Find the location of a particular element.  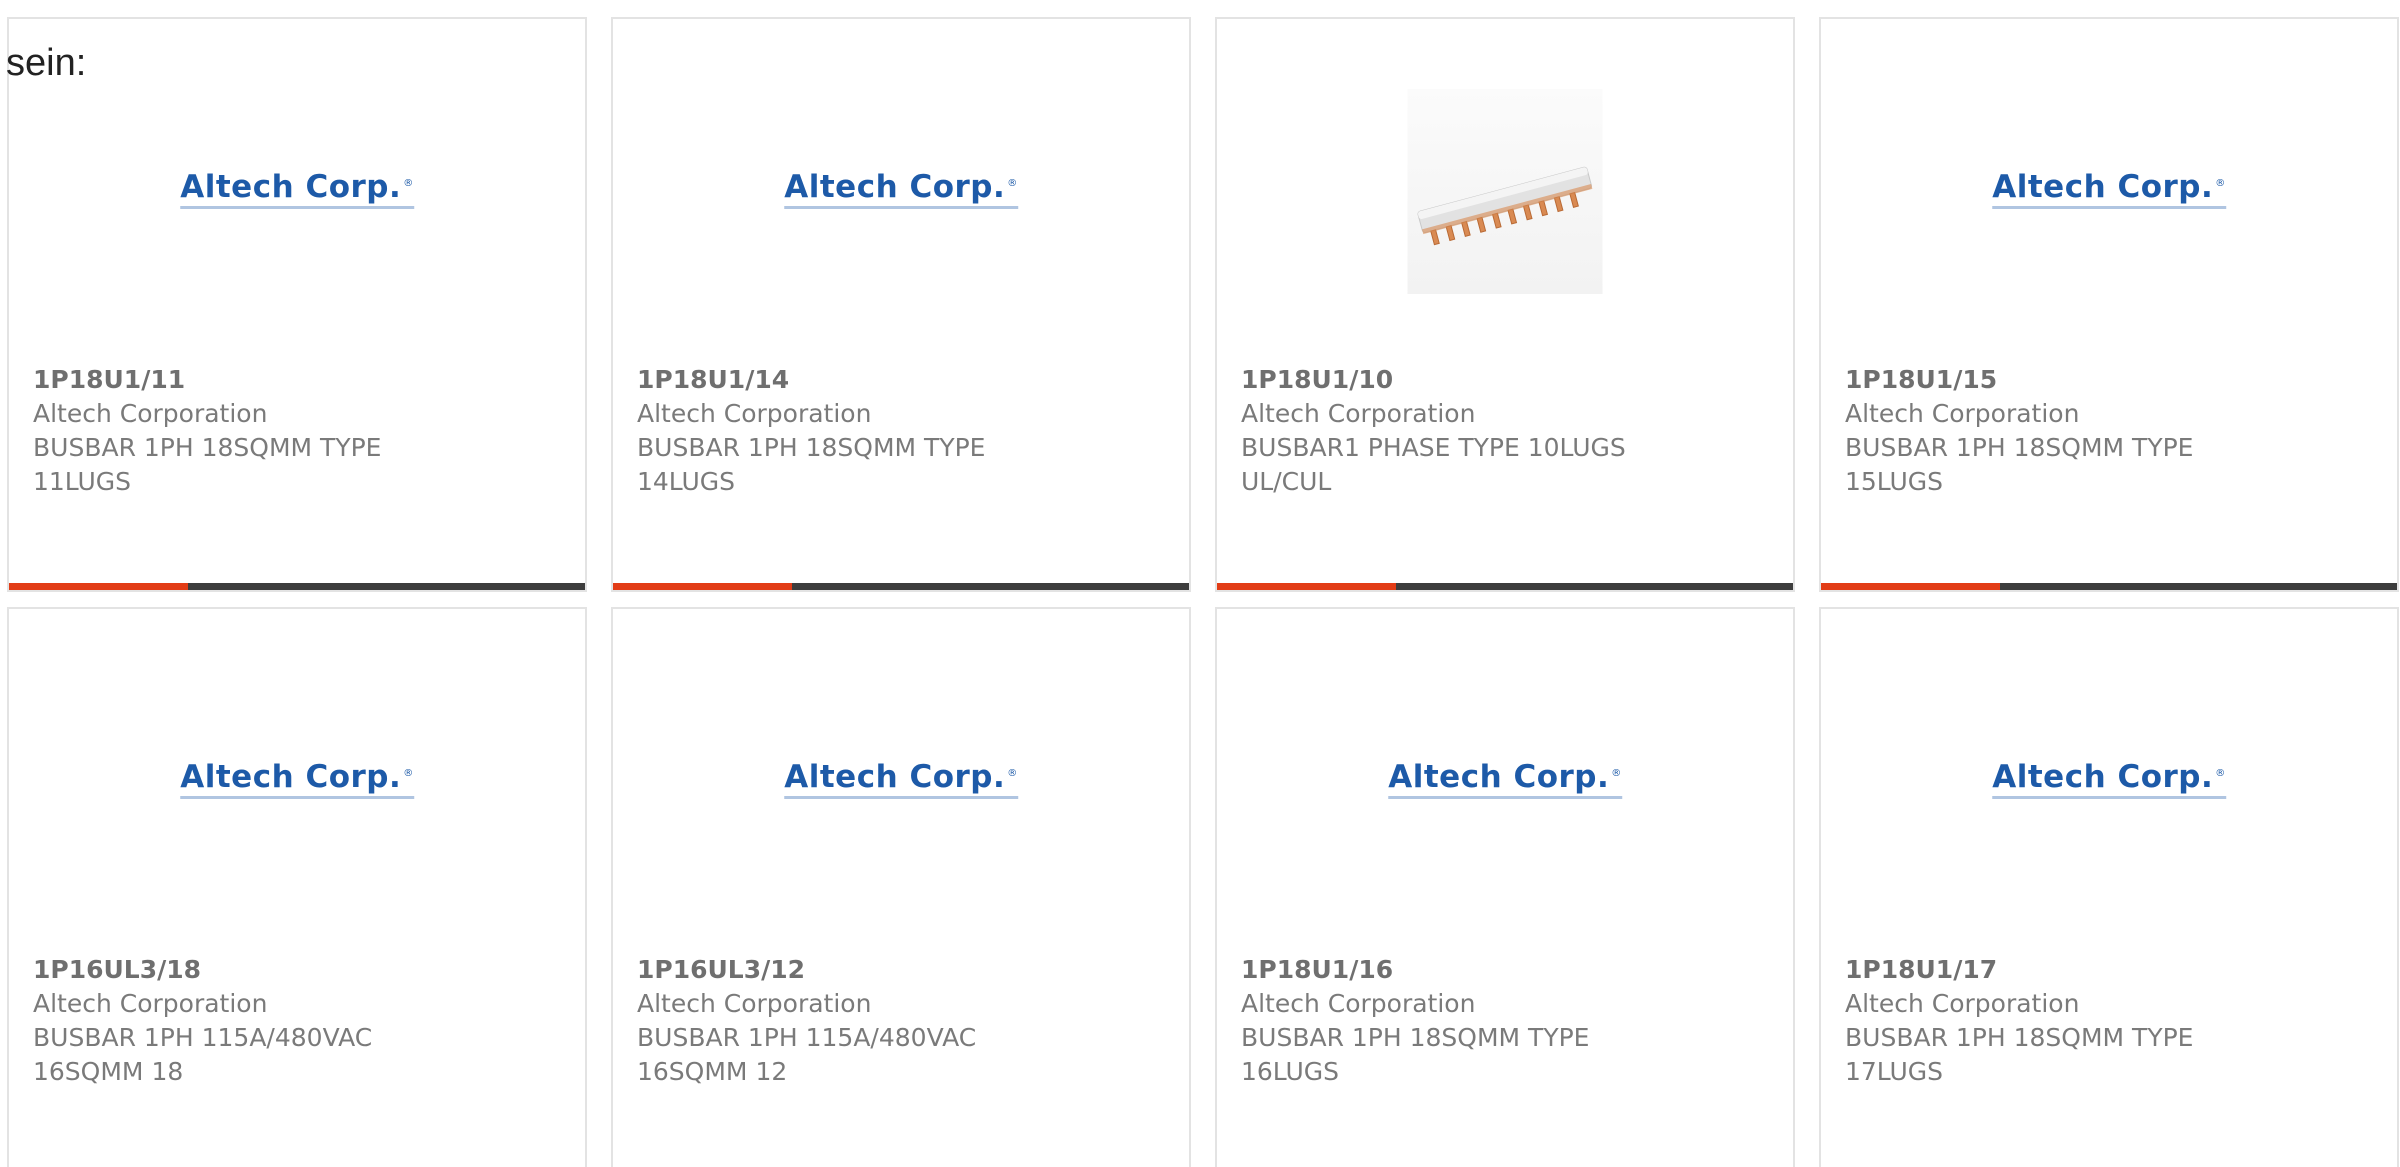

part-number: 1P16UL3/18 is located at coordinates (299, 970).